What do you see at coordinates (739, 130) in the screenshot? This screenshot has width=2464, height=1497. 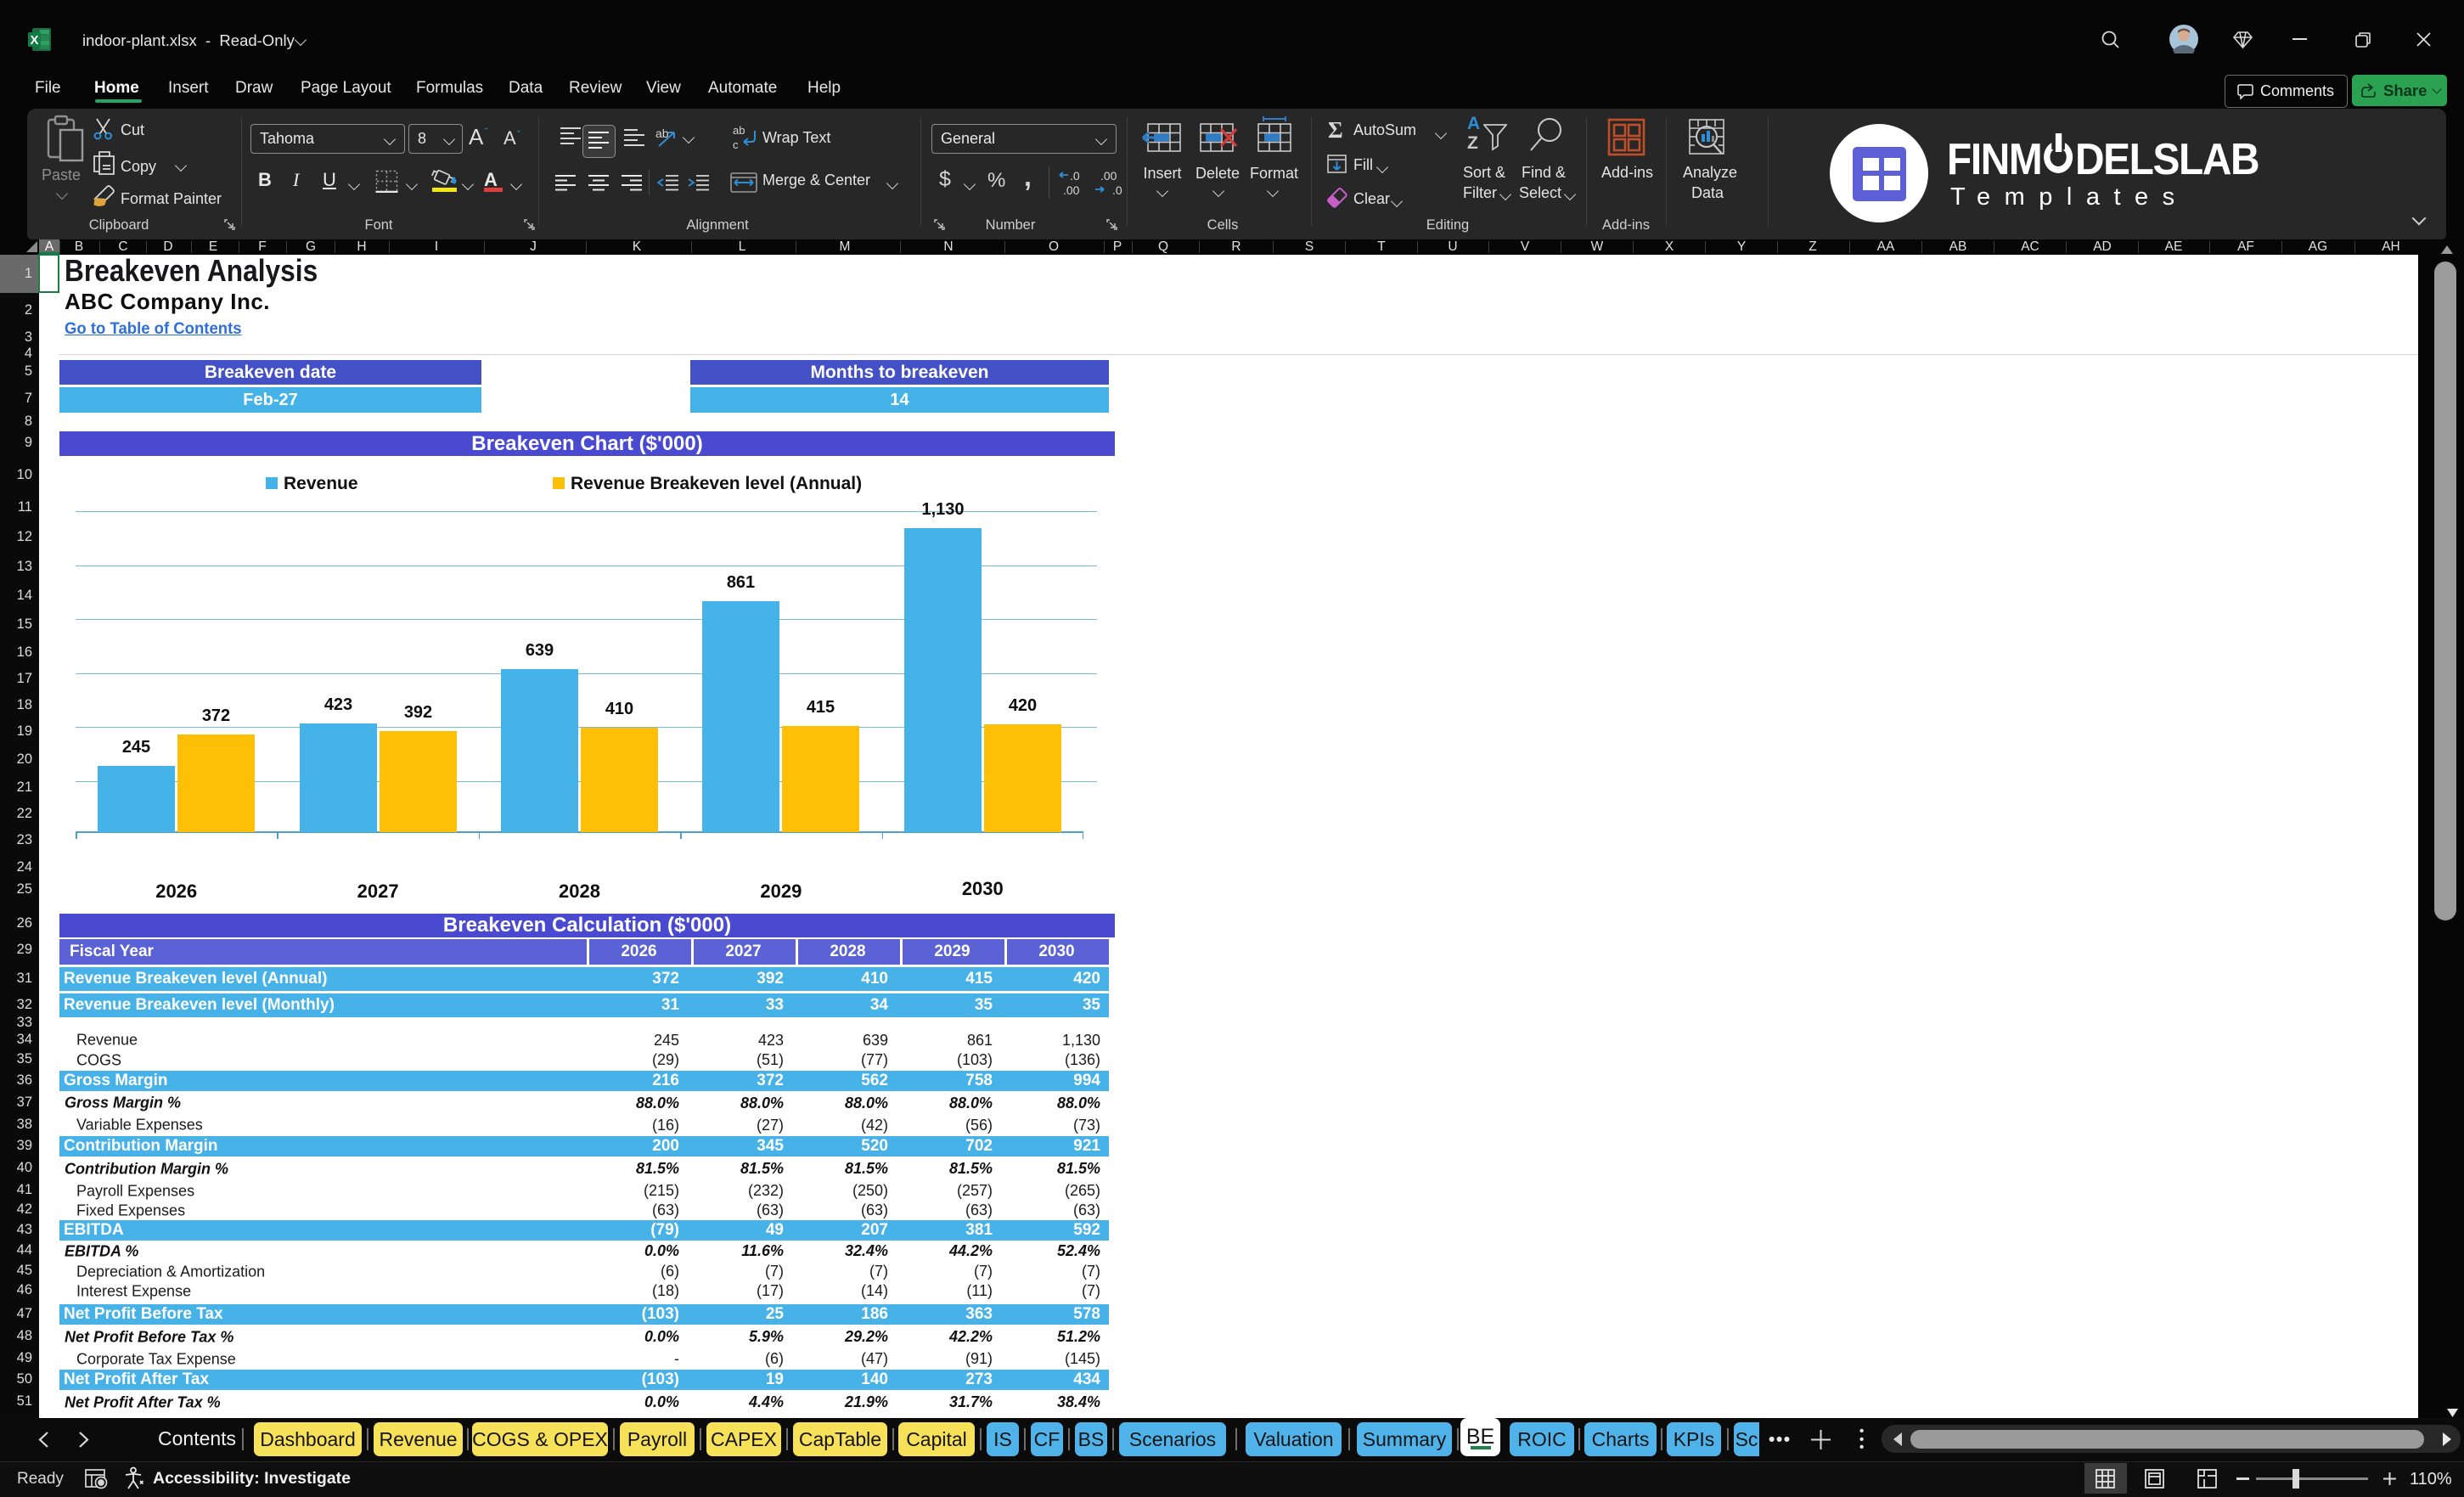 I see `svg-text: ab` at bounding box center [739, 130].